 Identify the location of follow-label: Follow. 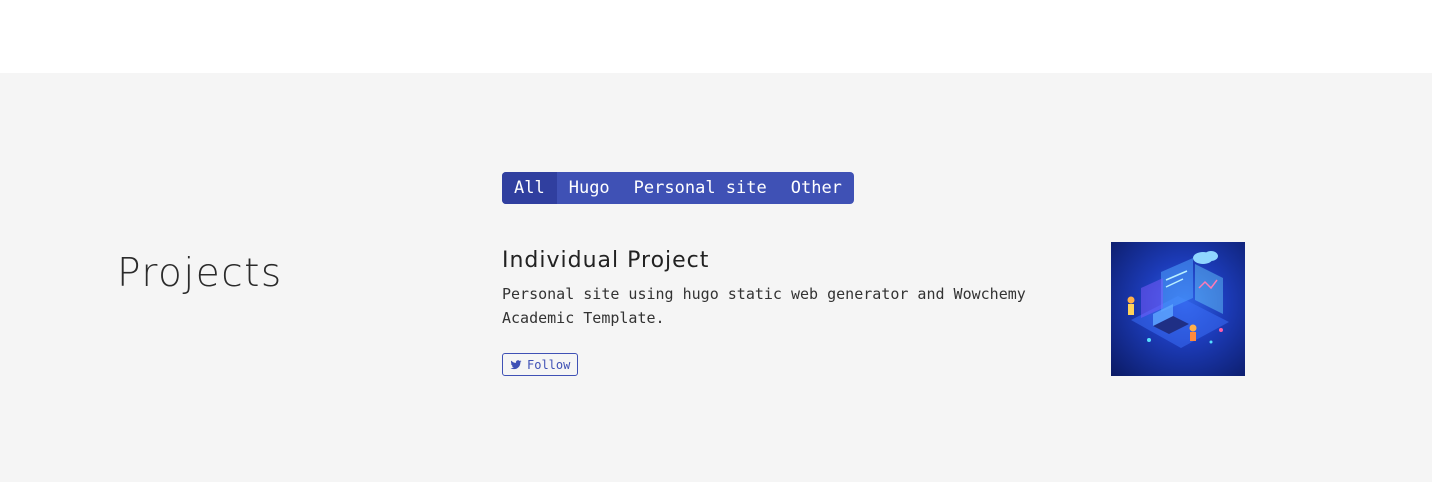
(549, 364).